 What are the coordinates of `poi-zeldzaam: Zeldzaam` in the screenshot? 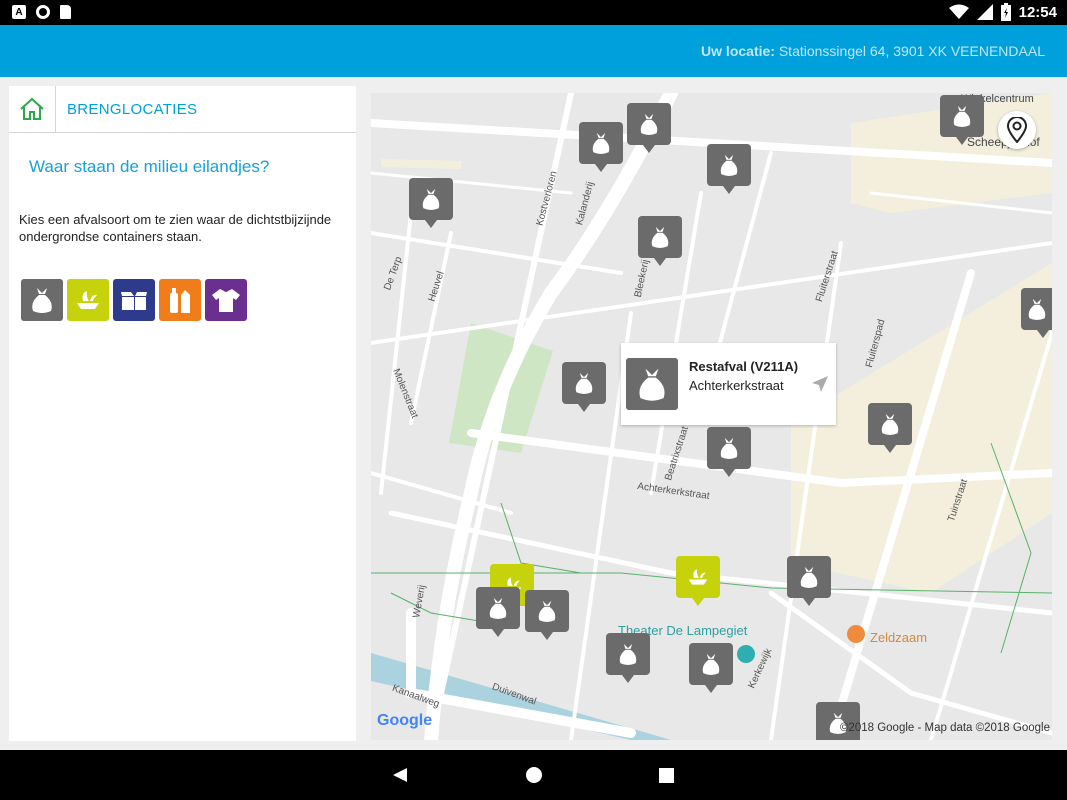 It's located at (898, 637).